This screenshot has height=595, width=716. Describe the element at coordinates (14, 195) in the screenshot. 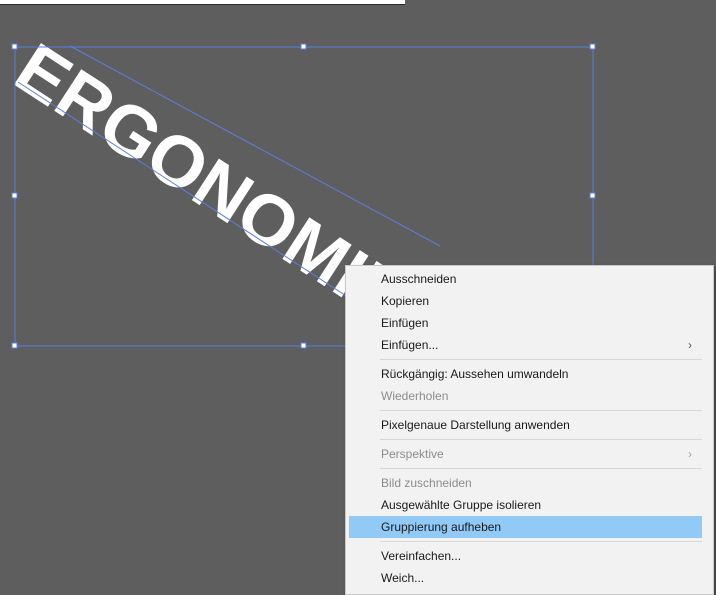

I see `handle-middle-left` at that location.